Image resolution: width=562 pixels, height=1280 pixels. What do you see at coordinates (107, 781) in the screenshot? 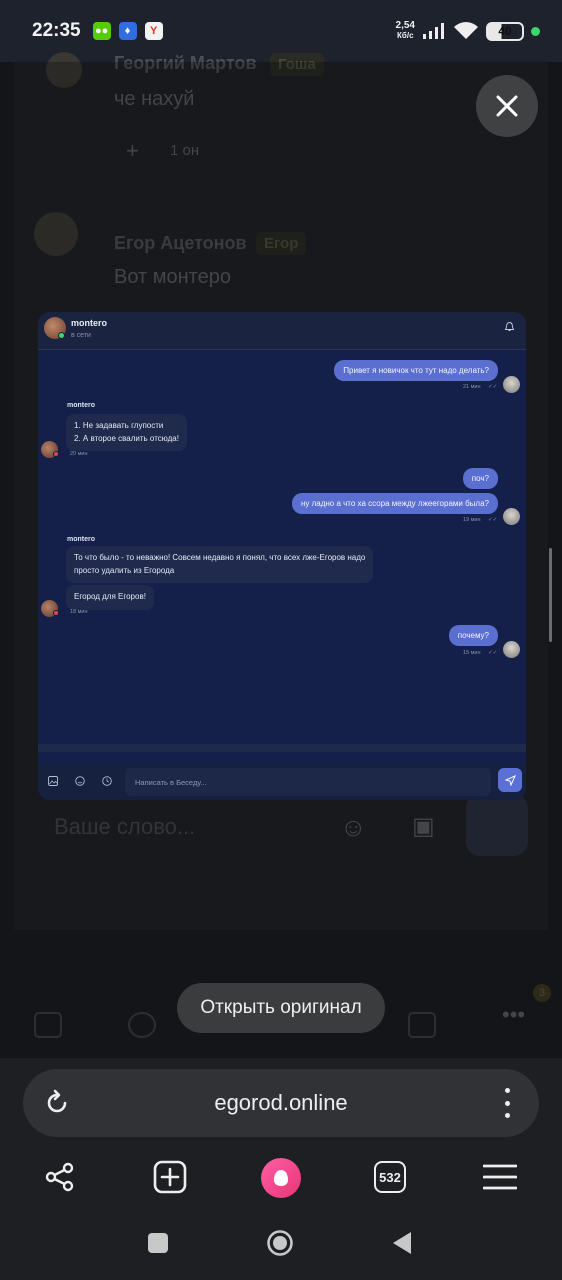
I see `clock-icon` at bounding box center [107, 781].